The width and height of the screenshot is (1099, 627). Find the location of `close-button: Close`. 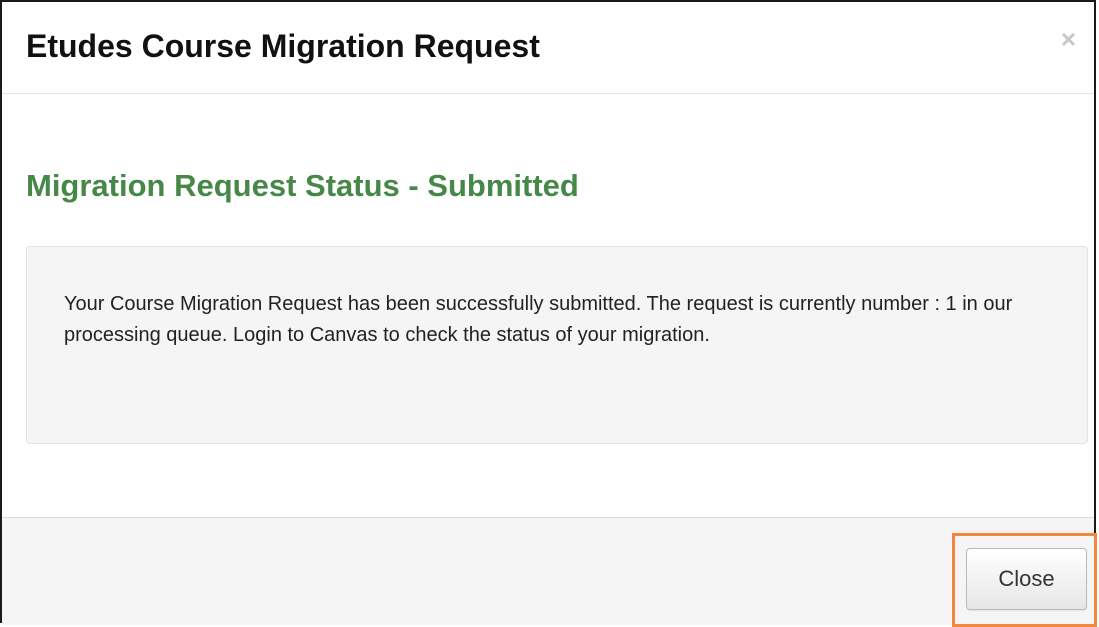

close-button: Close is located at coordinates (1026, 579).